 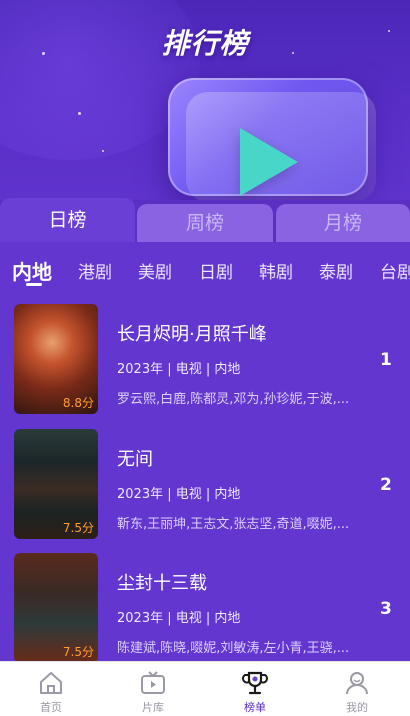 I want to click on category-tw: 台剧, so click(x=395, y=270).